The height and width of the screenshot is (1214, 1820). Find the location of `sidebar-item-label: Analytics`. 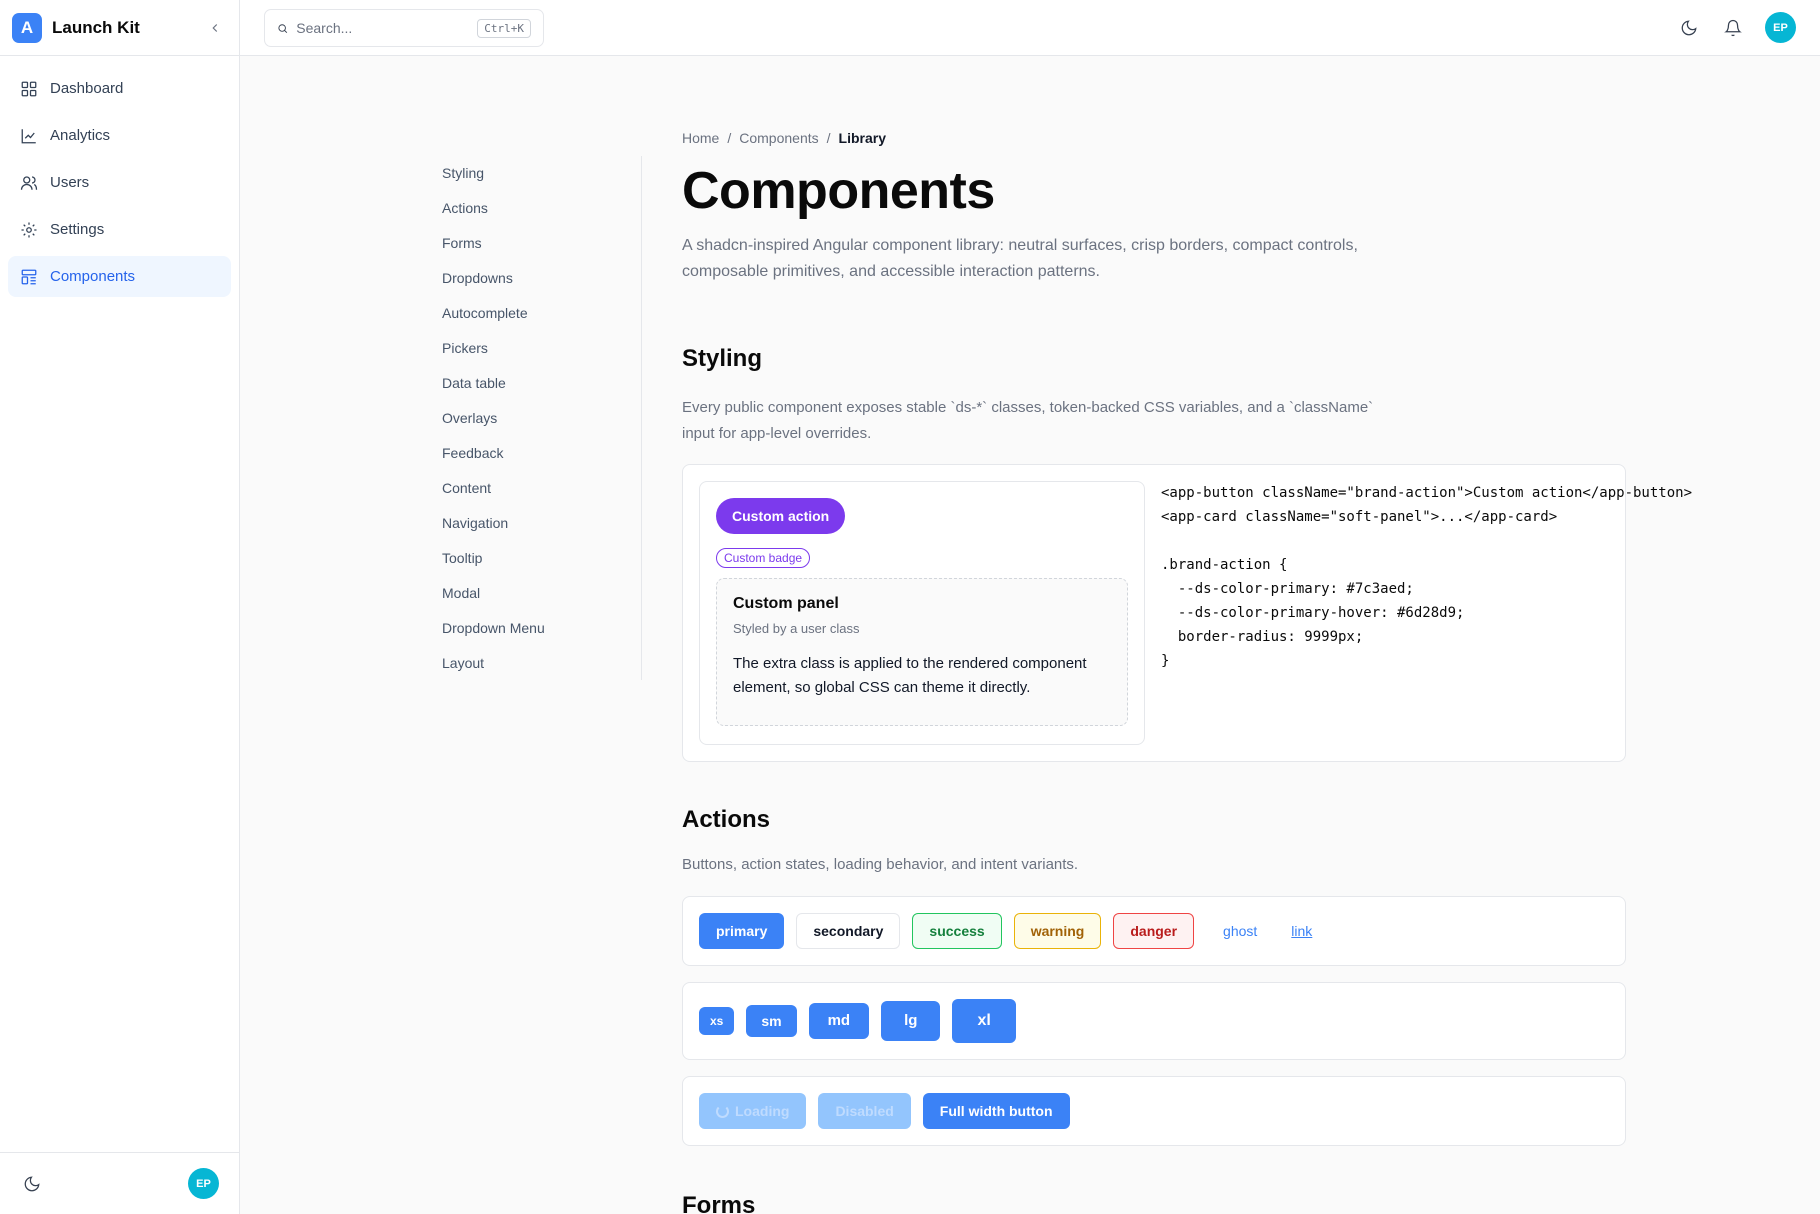

sidebar-item-label: Analytics is located at coordinates (80, 135).